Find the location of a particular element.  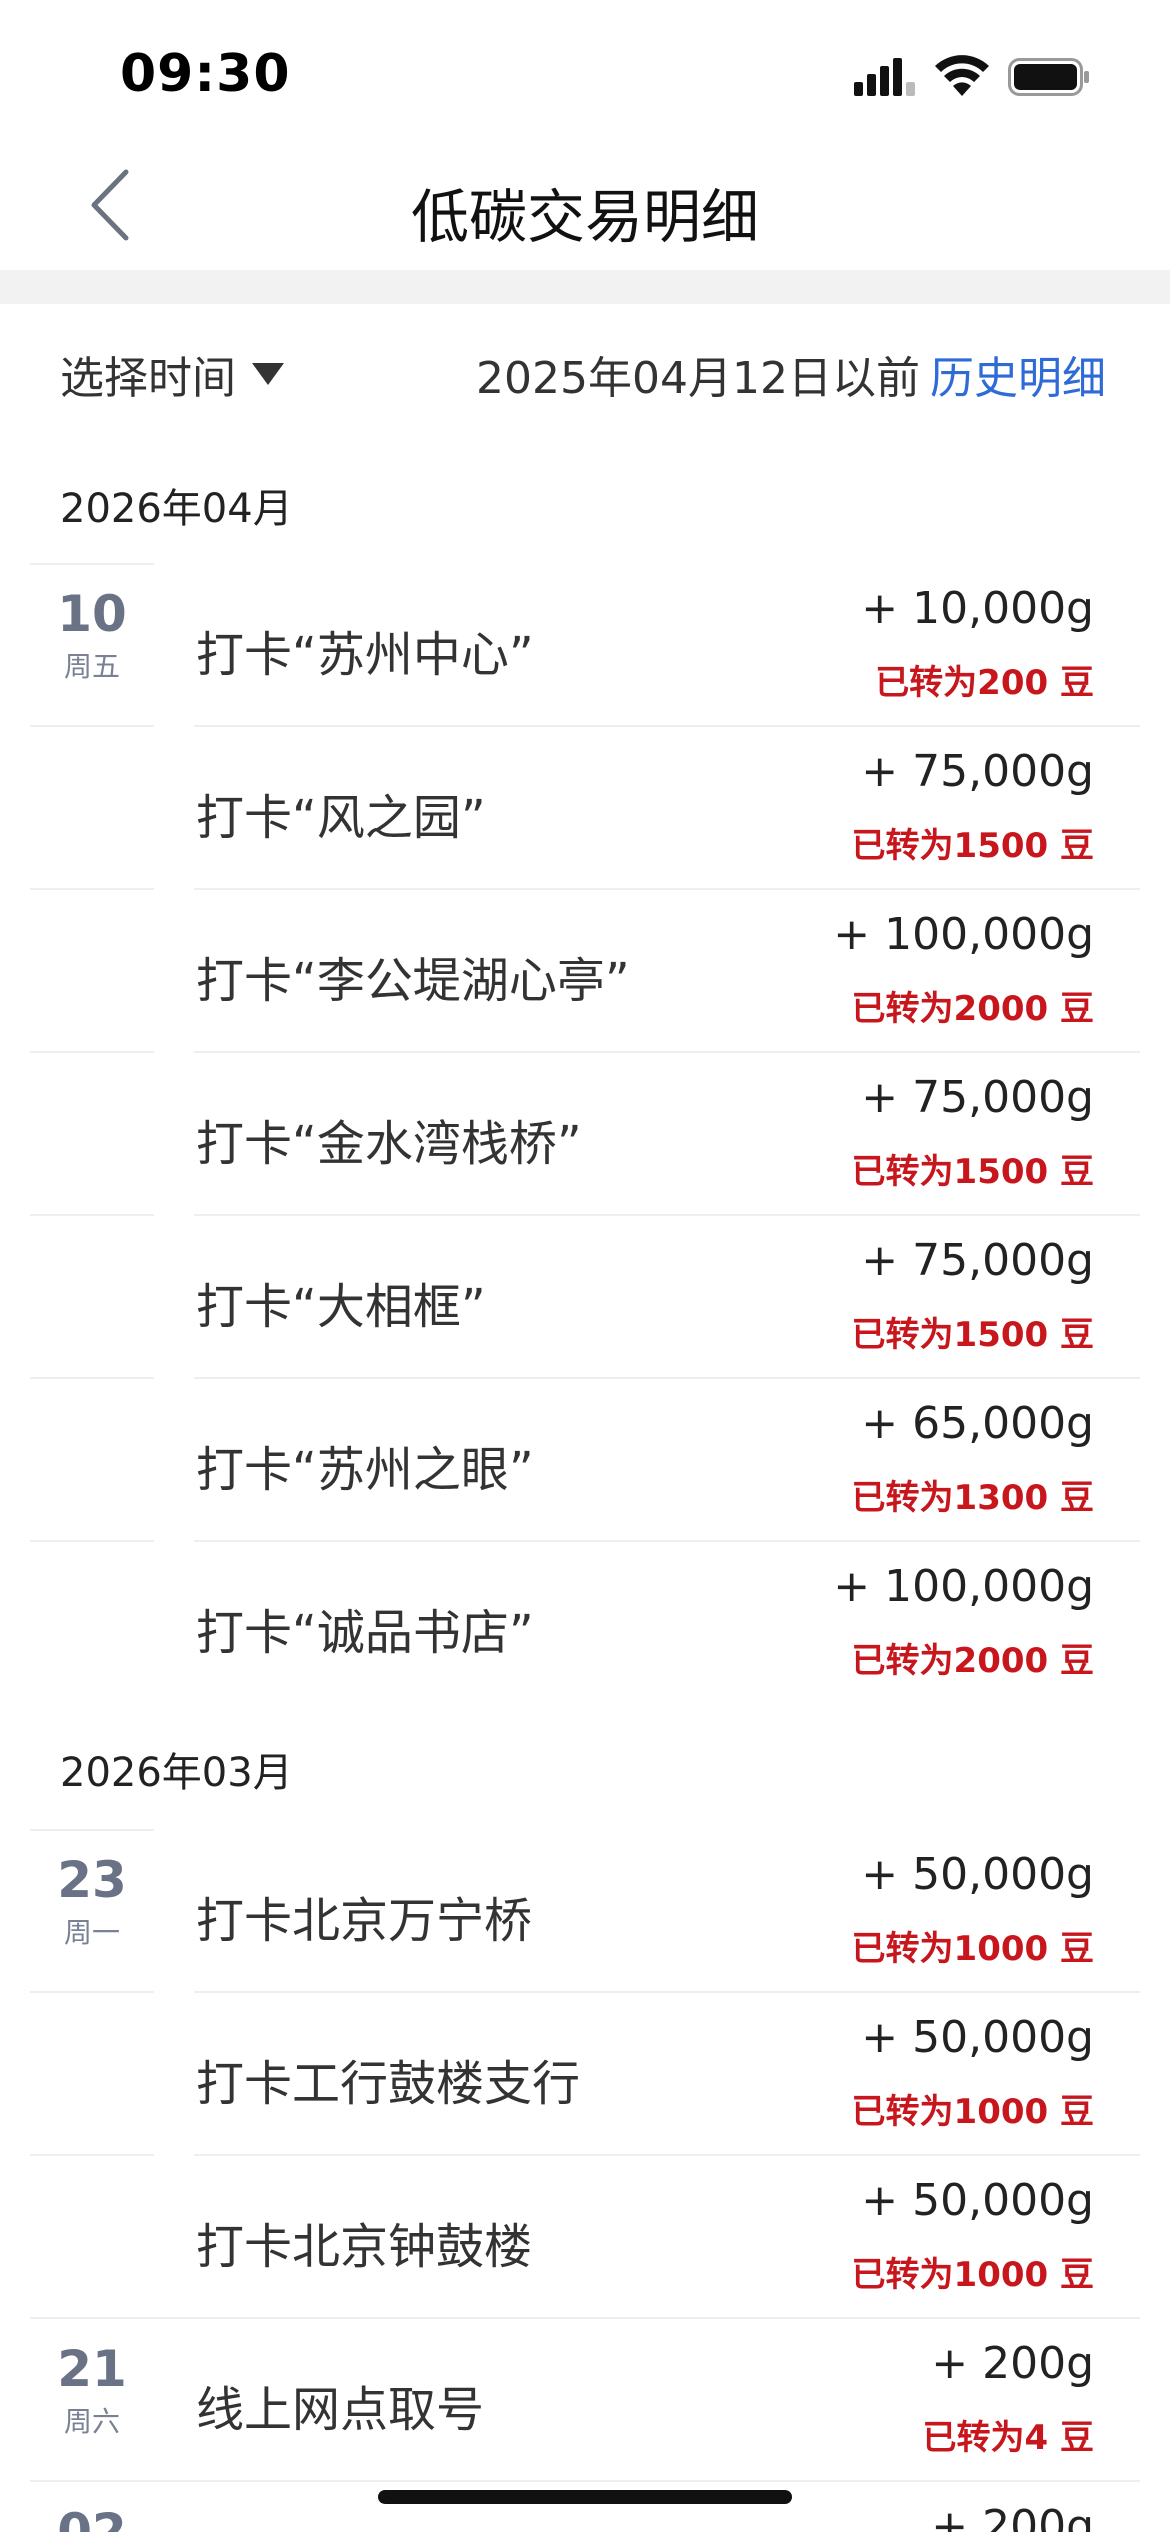

transaction-row: 打卡北京钟鼓楼 + 50,000g 已转为1000 豆 is located at coordinates (585, 2237).